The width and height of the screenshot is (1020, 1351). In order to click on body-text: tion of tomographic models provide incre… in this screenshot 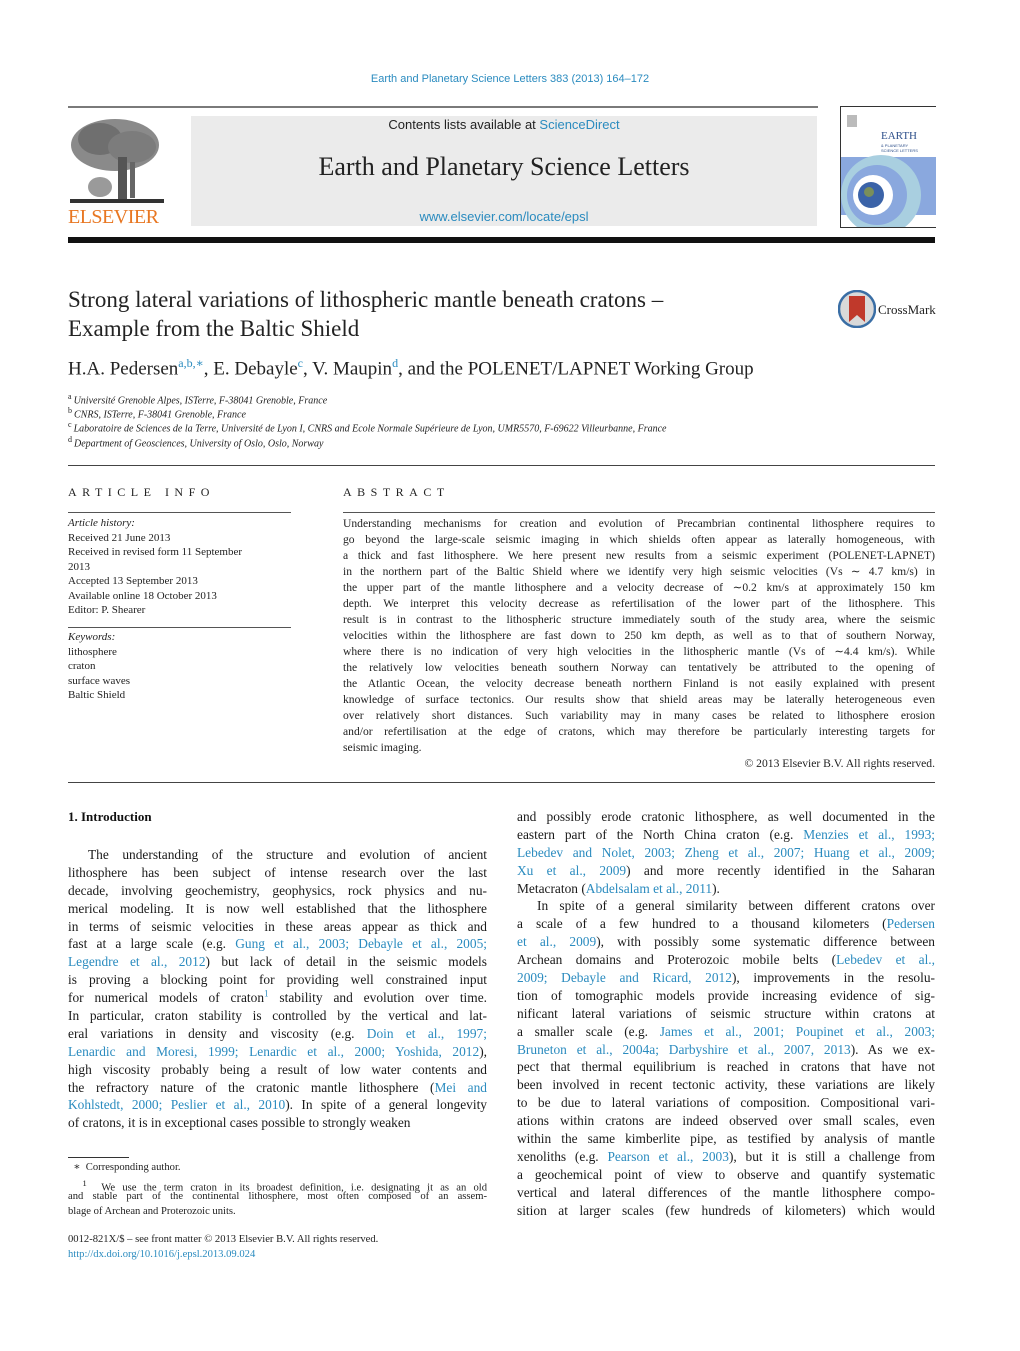, I will do `click(726, 995)`.